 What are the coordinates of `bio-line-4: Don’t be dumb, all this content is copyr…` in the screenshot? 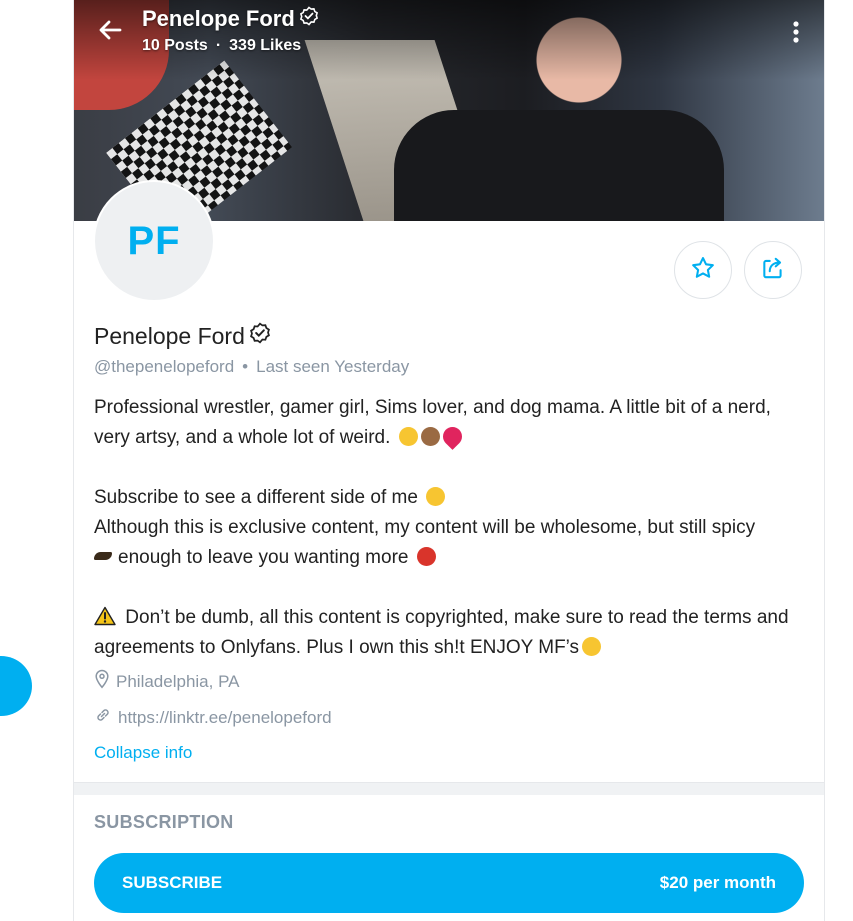 It's located at (441, 632).